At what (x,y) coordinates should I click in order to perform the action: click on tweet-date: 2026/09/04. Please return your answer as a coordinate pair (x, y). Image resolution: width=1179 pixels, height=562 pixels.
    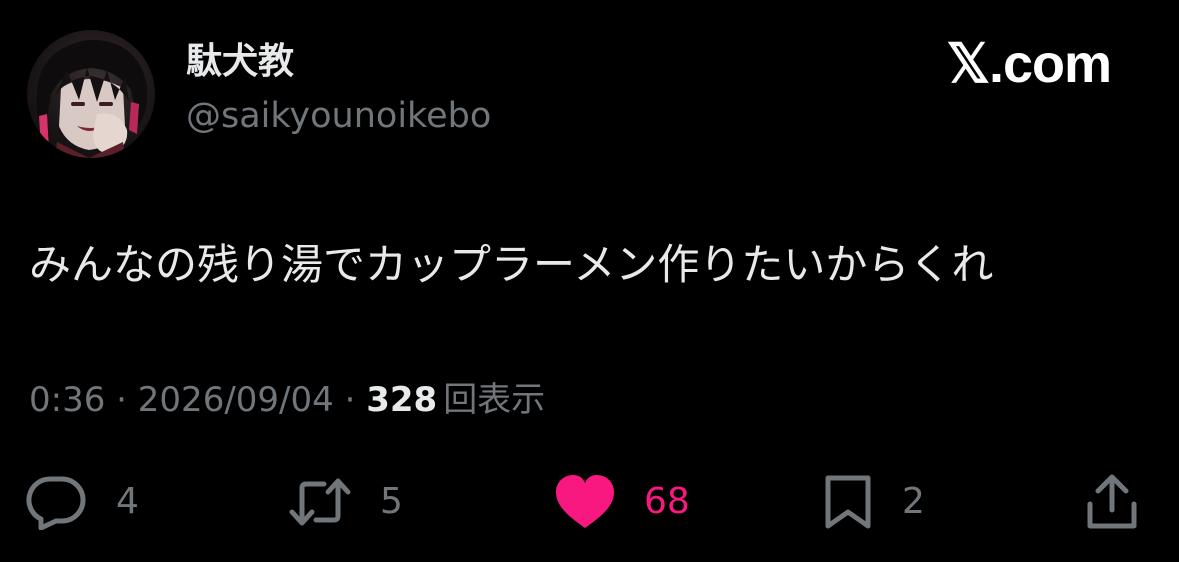
    Looking at the image, I should click on (236, 400).